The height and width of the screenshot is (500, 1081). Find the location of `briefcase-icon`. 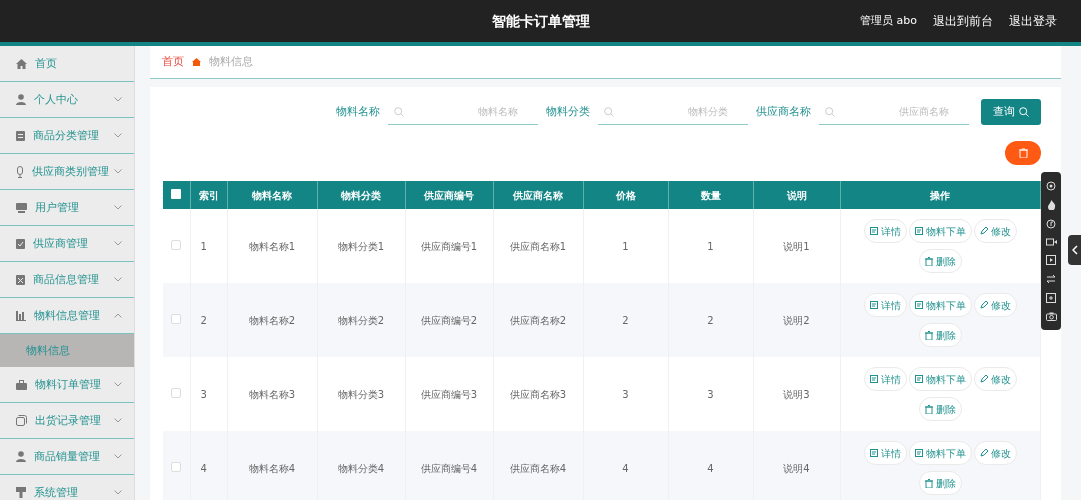

briefcase-icon is located at coordinates (21, 384).